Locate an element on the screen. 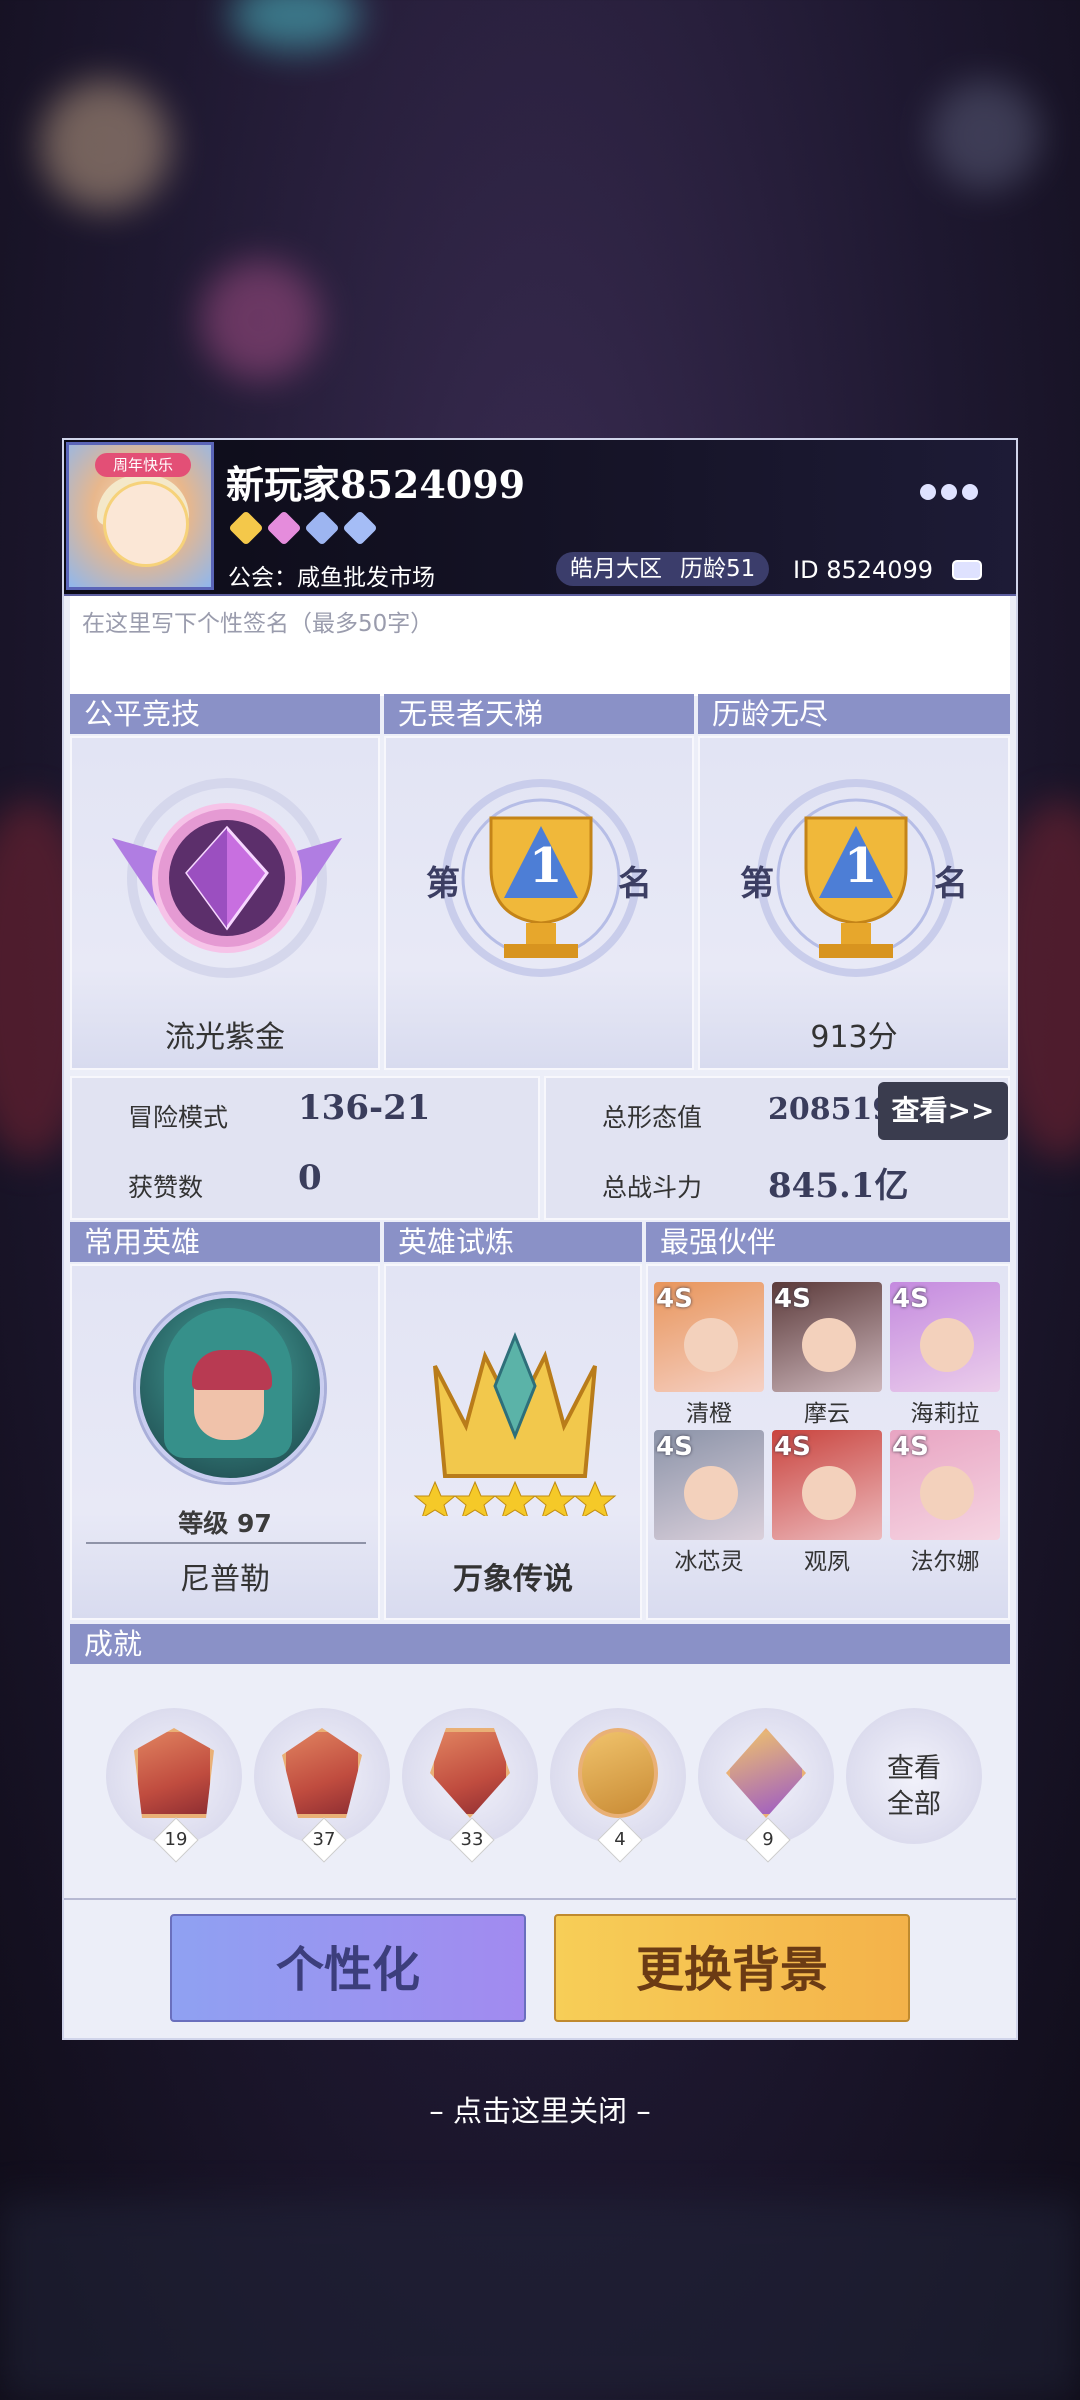 This screenshot has height=2400, width=1080. more-options-icon is located at coordinates (949, 492).